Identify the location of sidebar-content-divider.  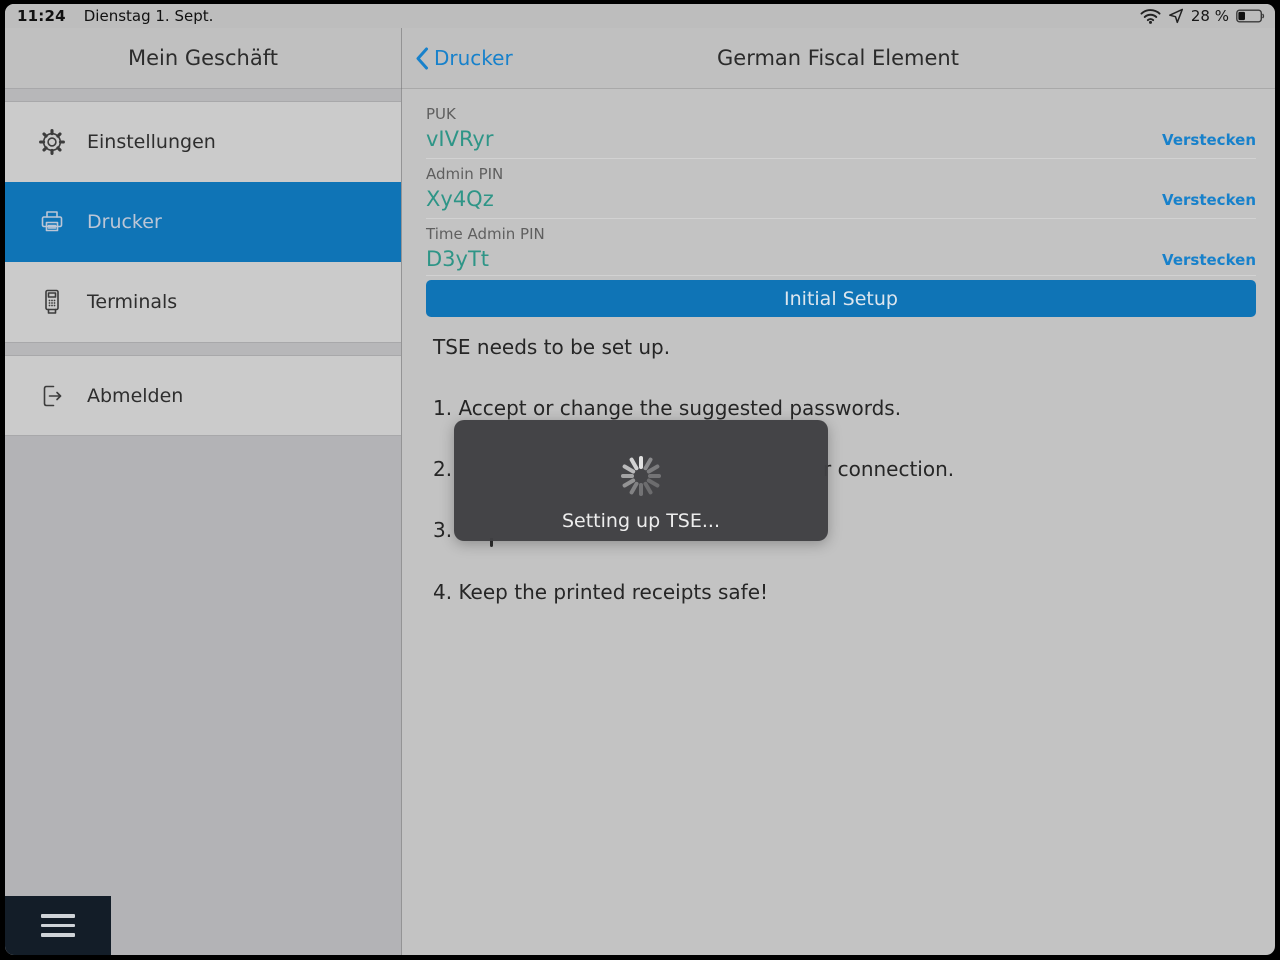
(401, 479).